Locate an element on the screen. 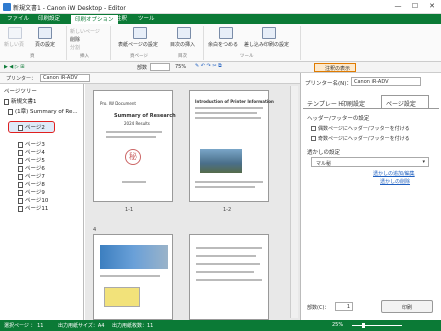 This screenshot has height=331, width=441. tab-print-setting: 印刷設定 is located at coordinates (353, 103).